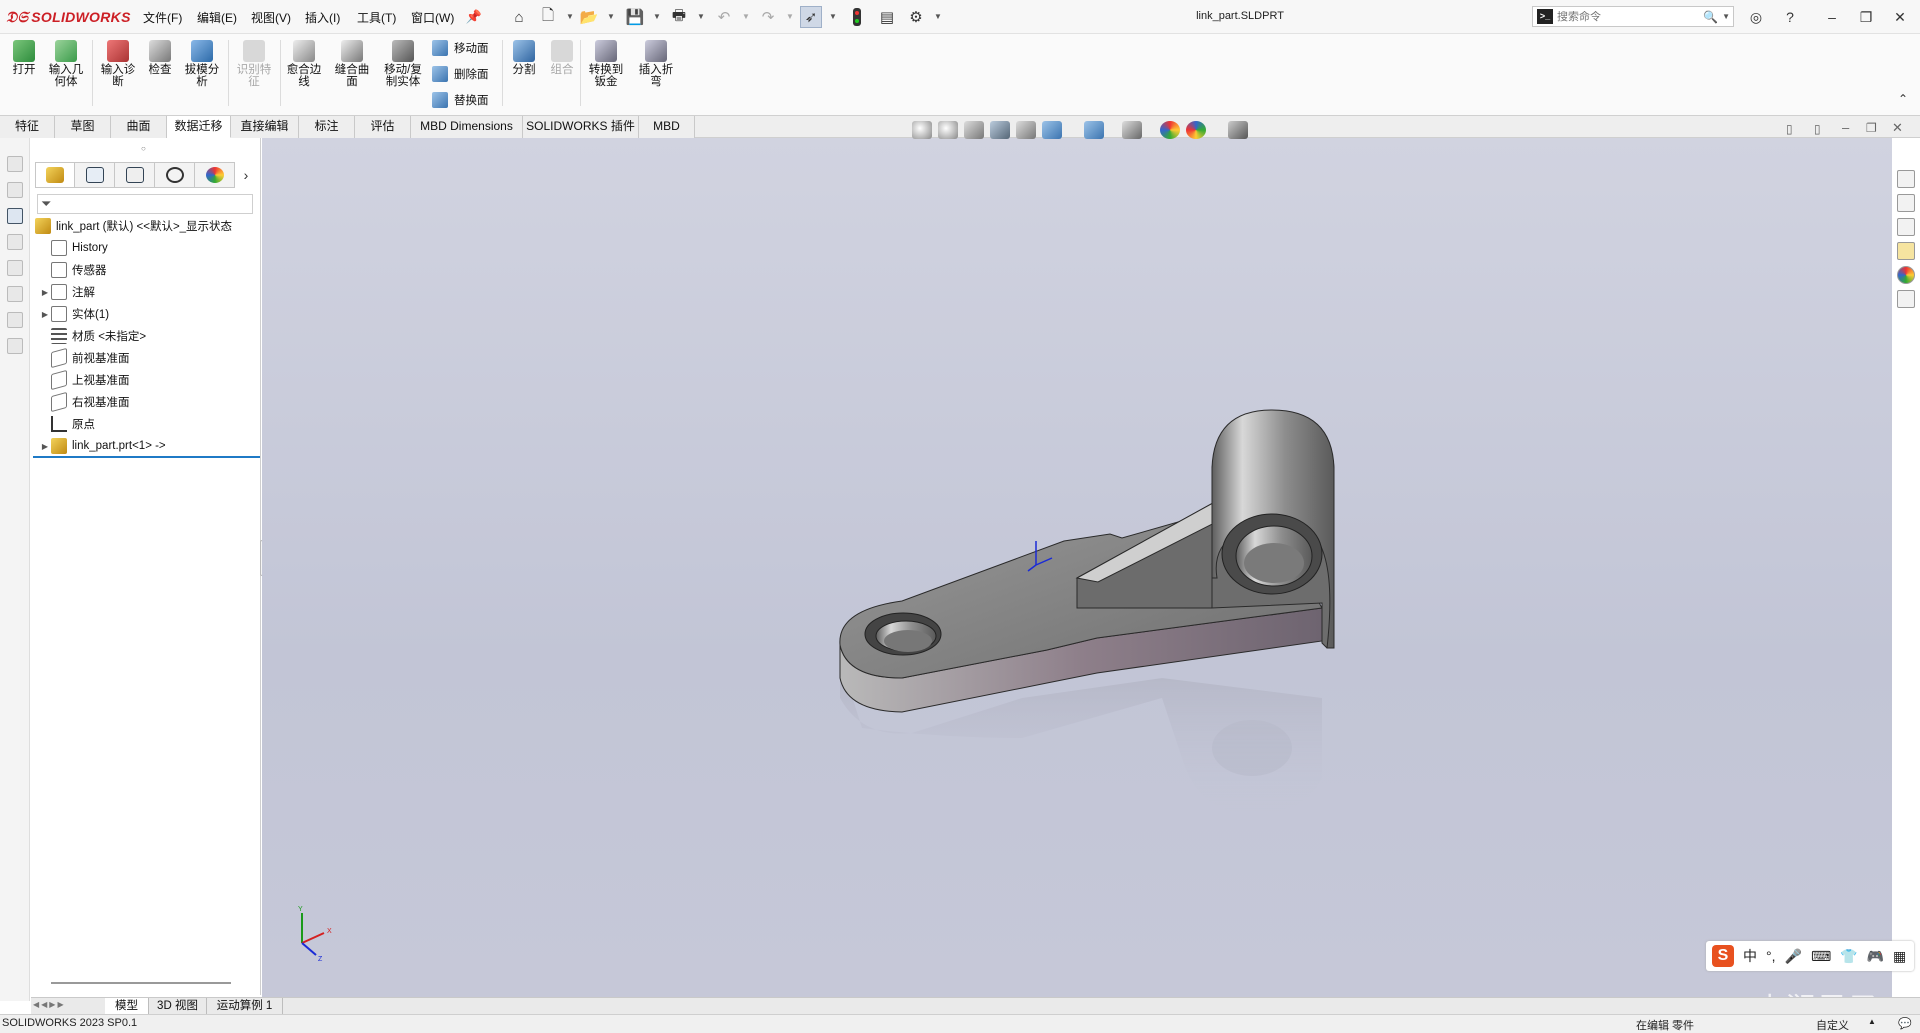 Image resolution: width=1920 pixels, height=1033 pixels. Describe the element at coordinates (1872, 1021) in the screenshot. I see `units-dropdown-icon: ▲` at that location.